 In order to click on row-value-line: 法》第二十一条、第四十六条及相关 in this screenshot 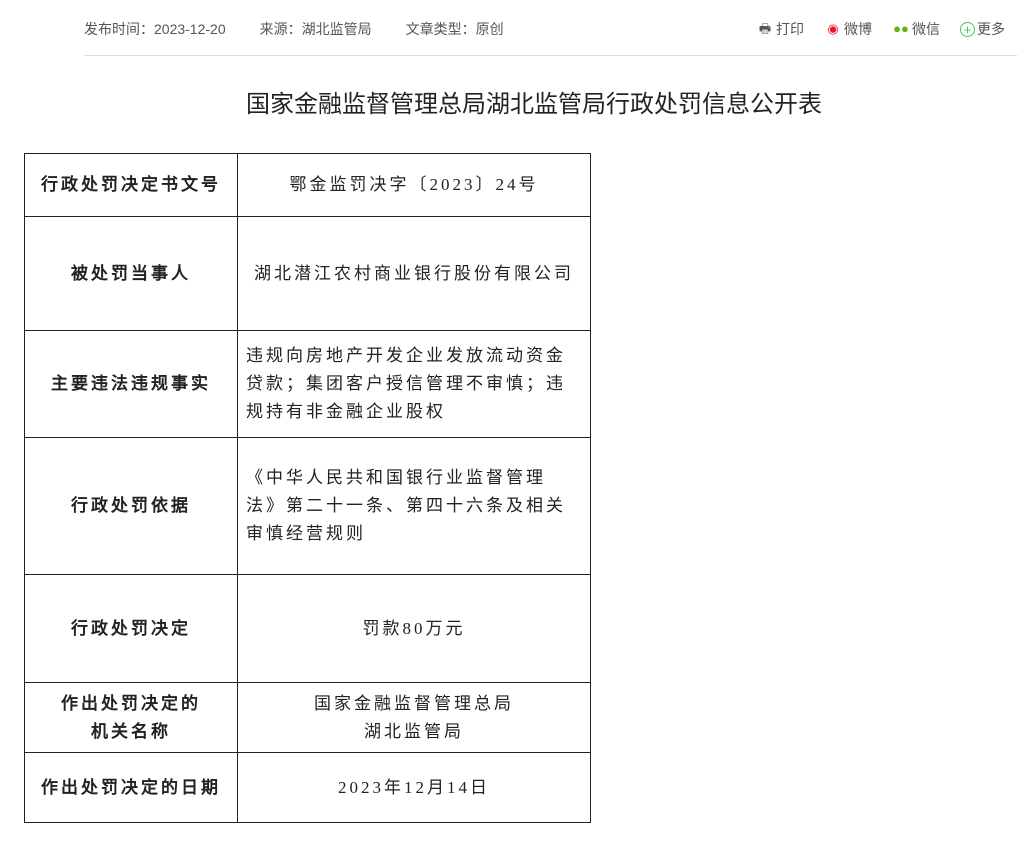, I will do `click(406, 505)`.